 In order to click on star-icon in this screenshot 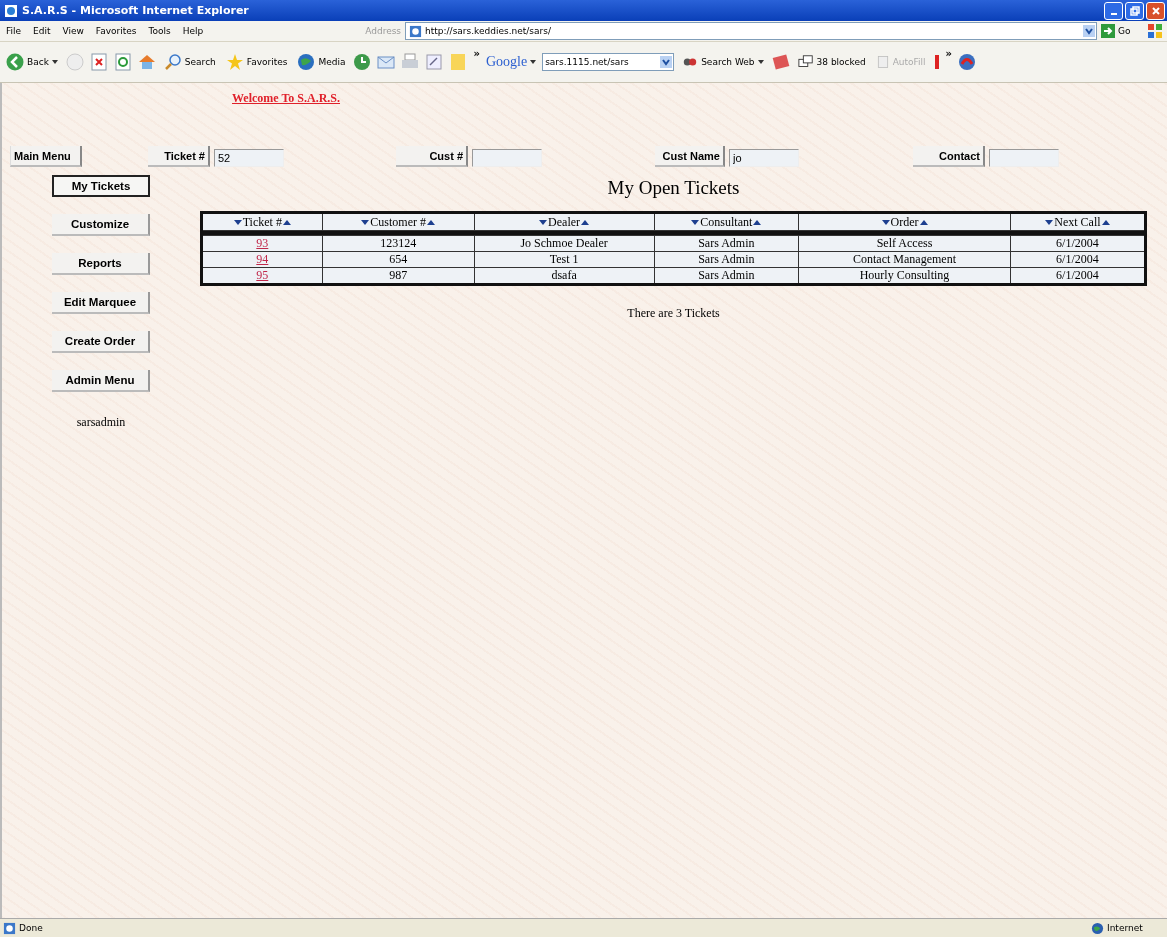, I will do `click(234, 62)`.